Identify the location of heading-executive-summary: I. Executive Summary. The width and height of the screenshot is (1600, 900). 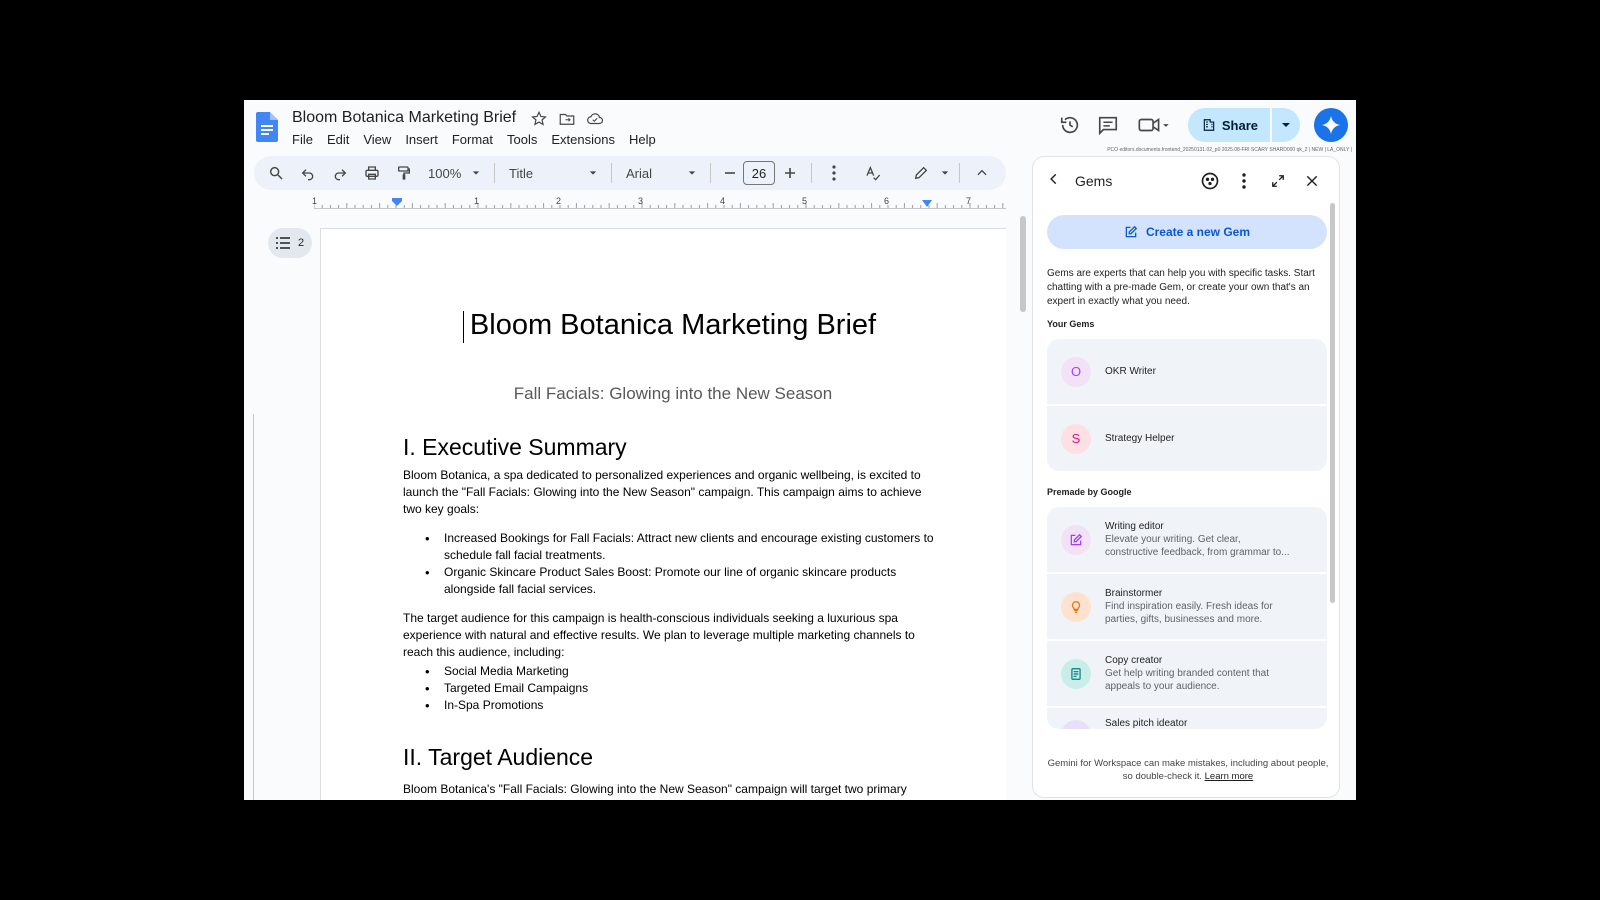
(673, 447).